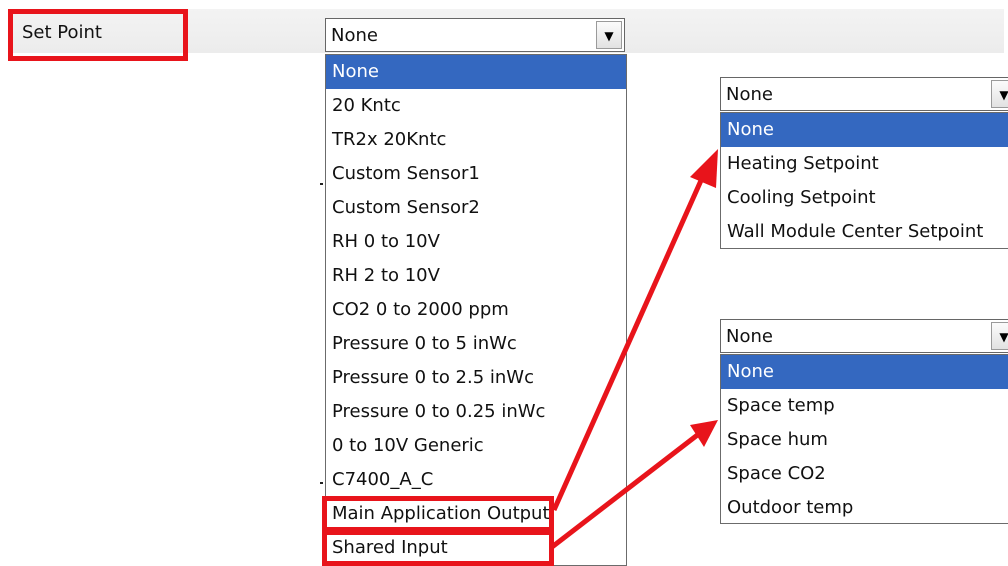  I want to click on annotation-arrows, so click(634, 349).